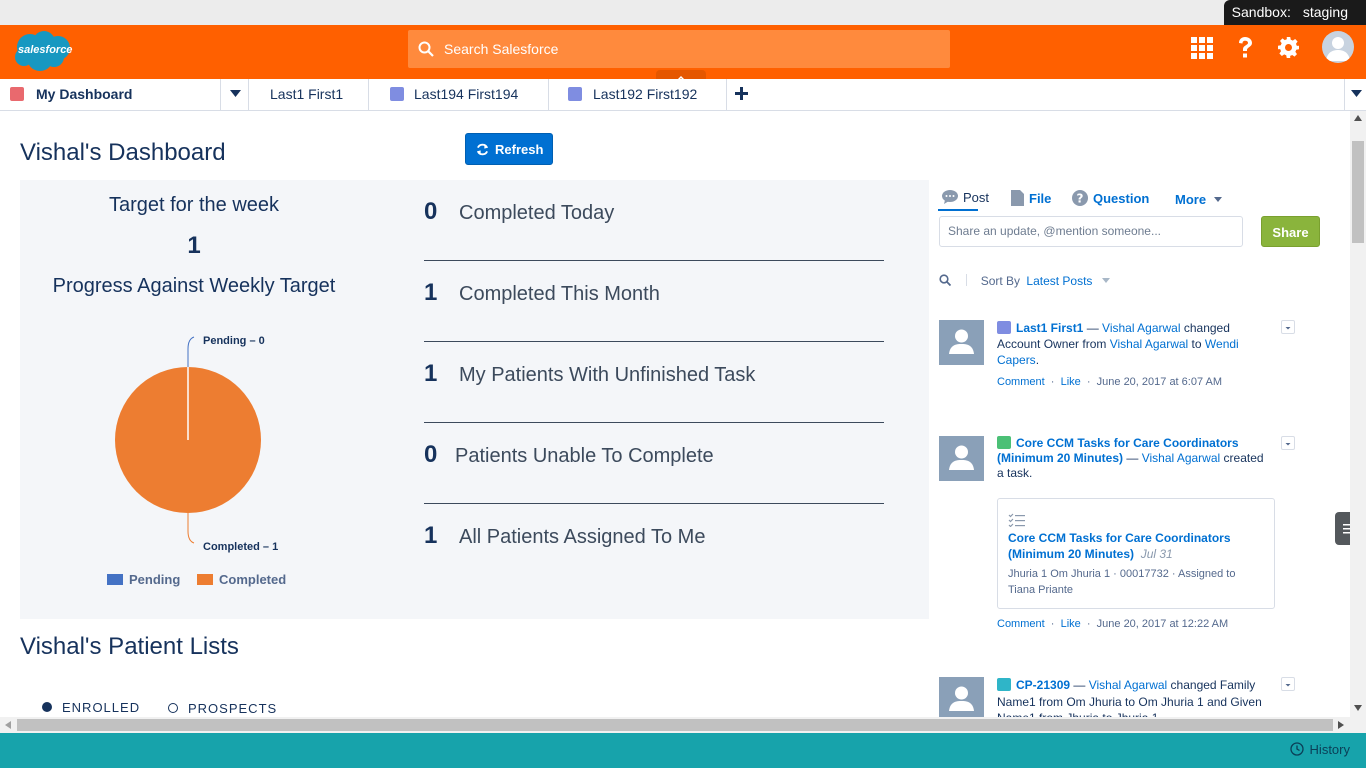 This screenshot has width=1366, height=768. I want to click on tab-last192-first192: Last192 First192, so click(638, 94).